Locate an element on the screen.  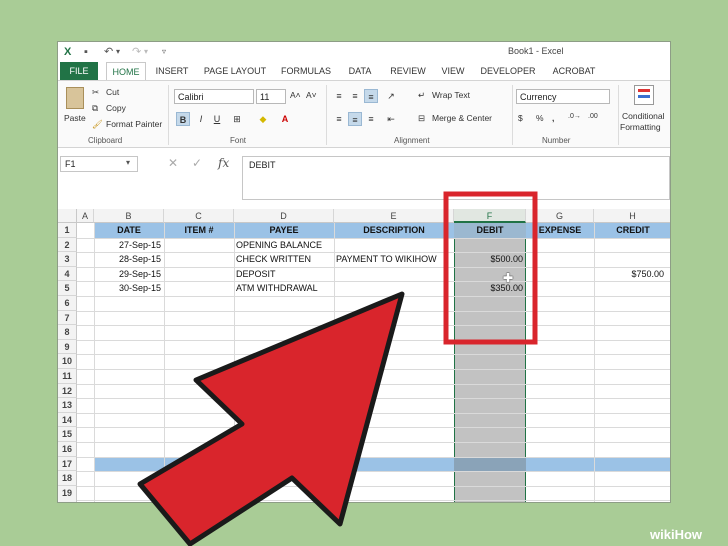
cell-date: 28-Sep-15 is located at coordinates (129, 259).